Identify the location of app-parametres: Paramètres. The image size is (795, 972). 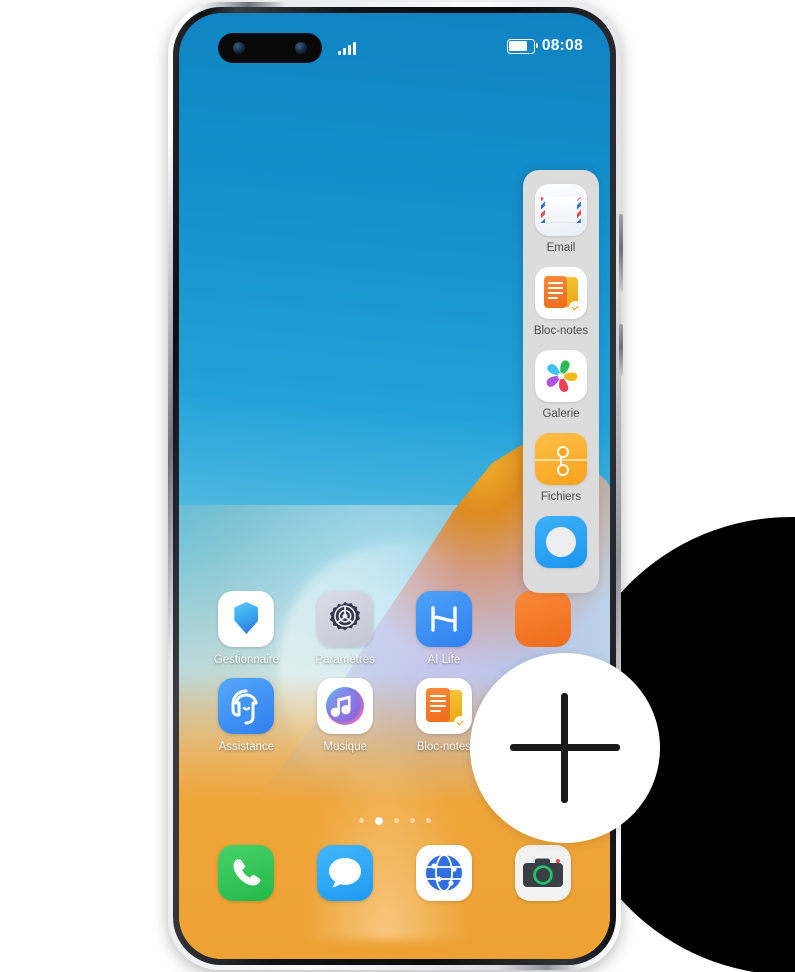
(345, 628).